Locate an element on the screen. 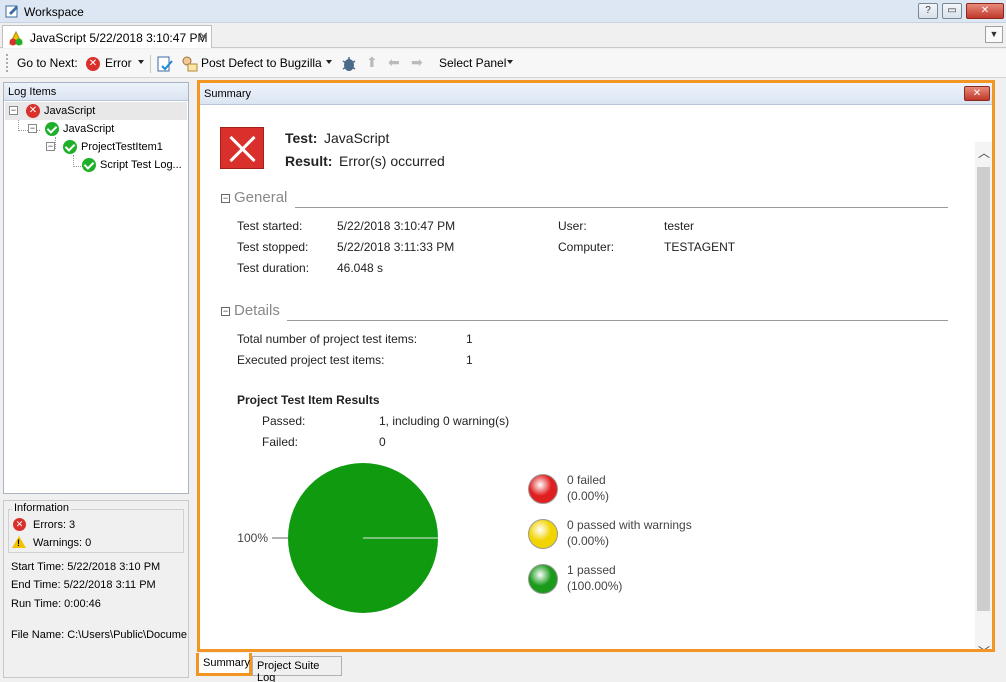 Image resolution: width=1006 pixels, height=682 pixels. user-label: User: is located at coordinates (572, 226).